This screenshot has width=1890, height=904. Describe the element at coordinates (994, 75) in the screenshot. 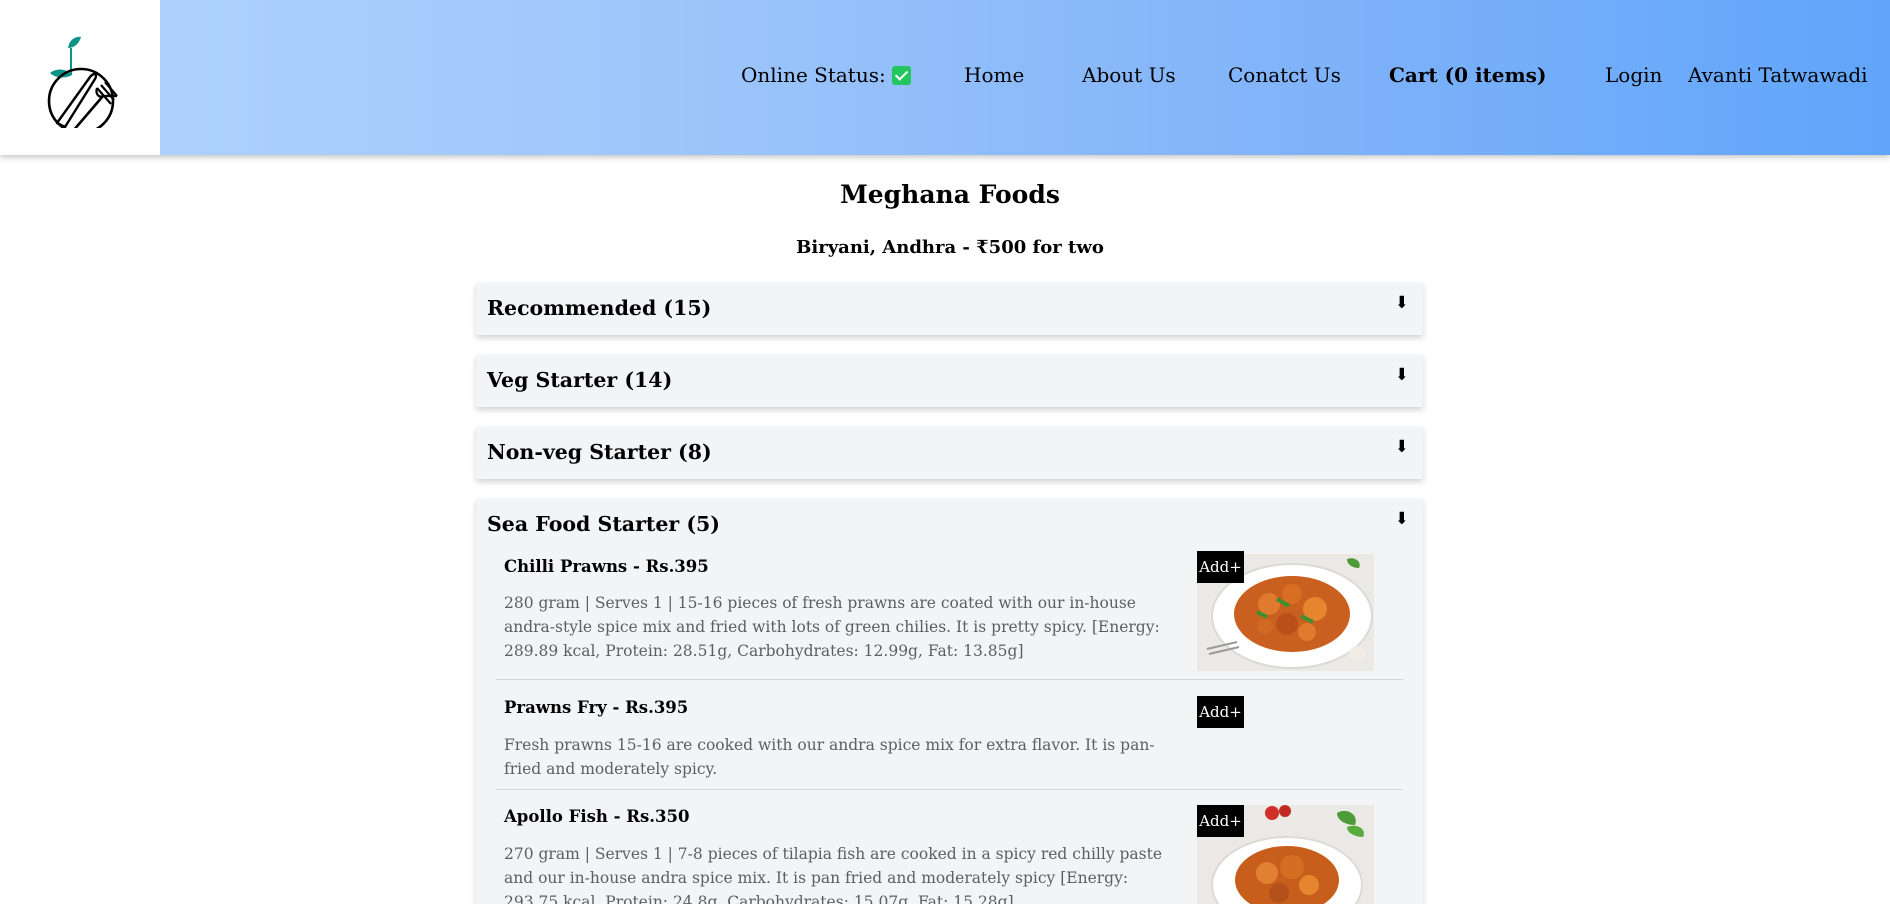

I see `nav-home-link: Home` at that location.